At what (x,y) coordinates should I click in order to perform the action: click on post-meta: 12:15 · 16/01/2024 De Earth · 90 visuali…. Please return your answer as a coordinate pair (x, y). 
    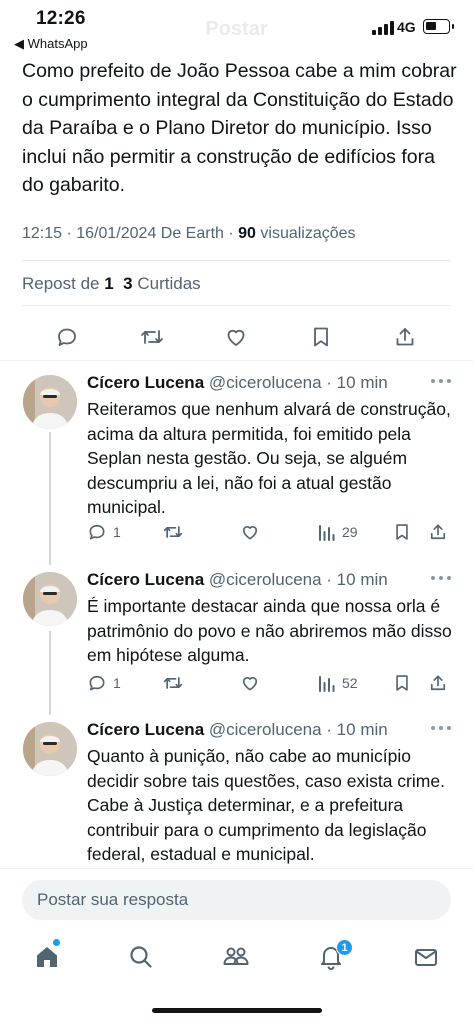
    Looking at the image, I should click on (189, 234).